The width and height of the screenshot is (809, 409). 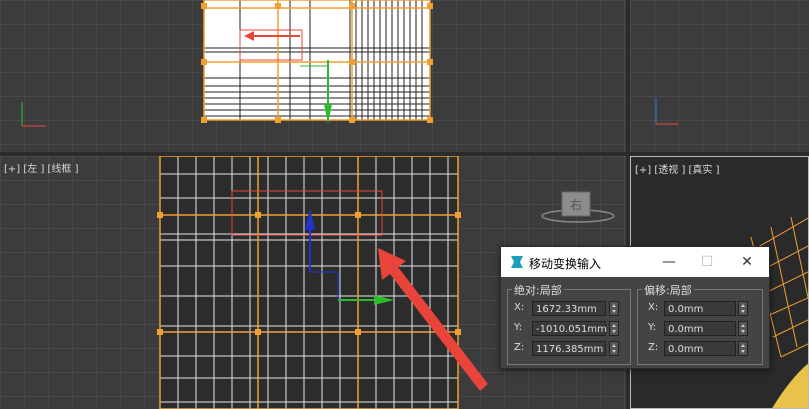 What do you see at coordinates (743, 308) in the screenshot?
I see `offset-x-spinner` at bounding box center [743, 308].